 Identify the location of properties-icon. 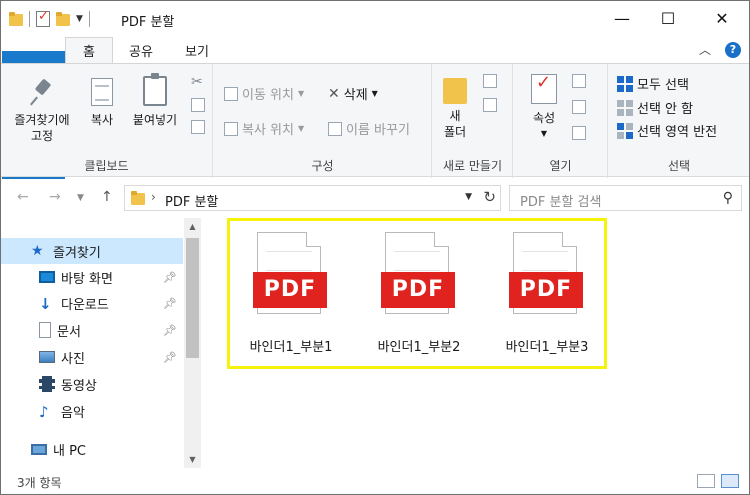
(43, 18).